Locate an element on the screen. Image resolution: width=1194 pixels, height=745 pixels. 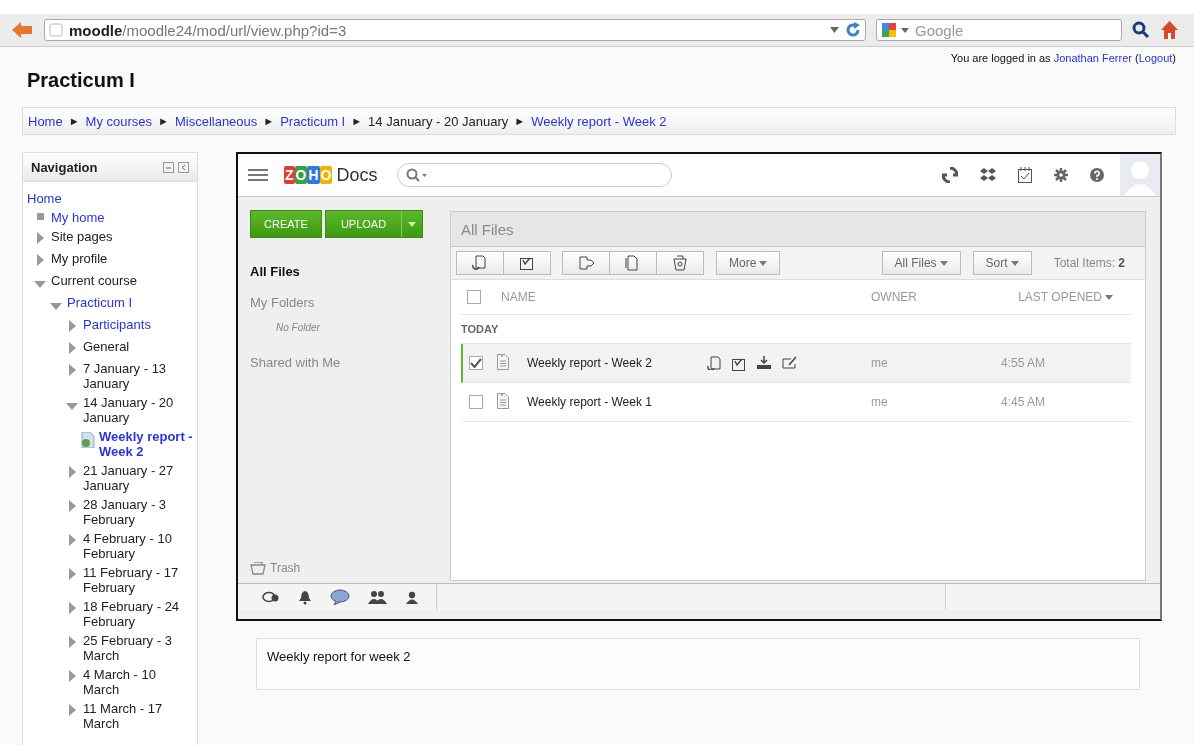
help-icon is located at coordinates (1097, 175).